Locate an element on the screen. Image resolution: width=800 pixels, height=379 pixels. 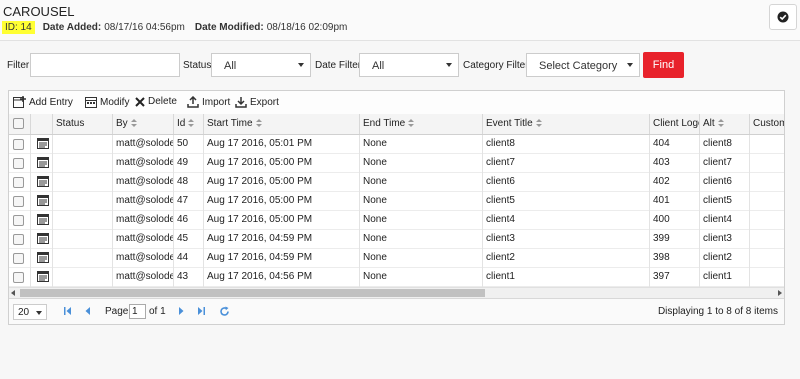
horizontal-scrollbar is located at coordinates (396, 292).